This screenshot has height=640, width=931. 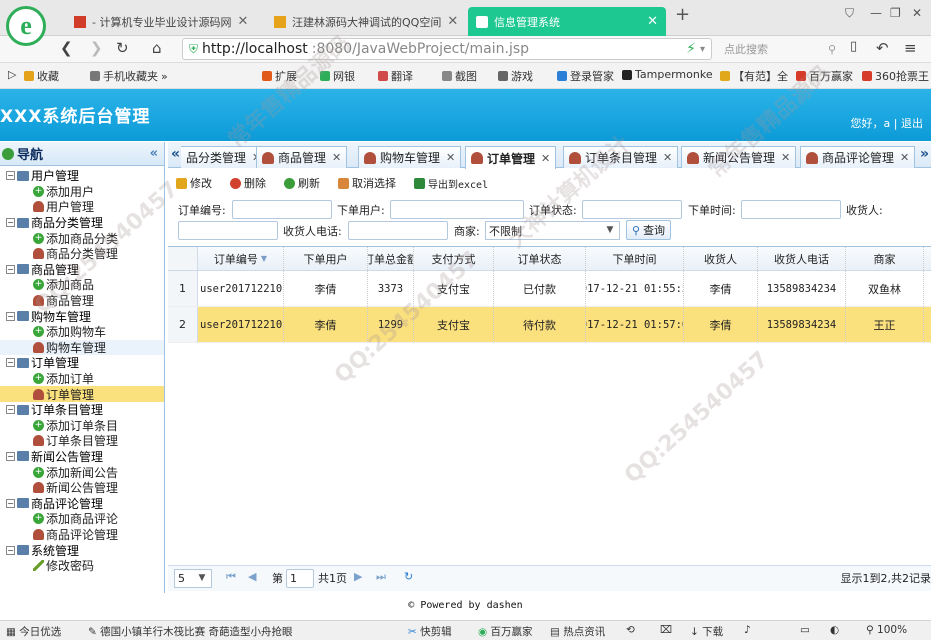 What do you see at coordinates (451, 183) in the screenshot?
I see `export-excel-button: 导出到excel` at bounding box center [451, 183].